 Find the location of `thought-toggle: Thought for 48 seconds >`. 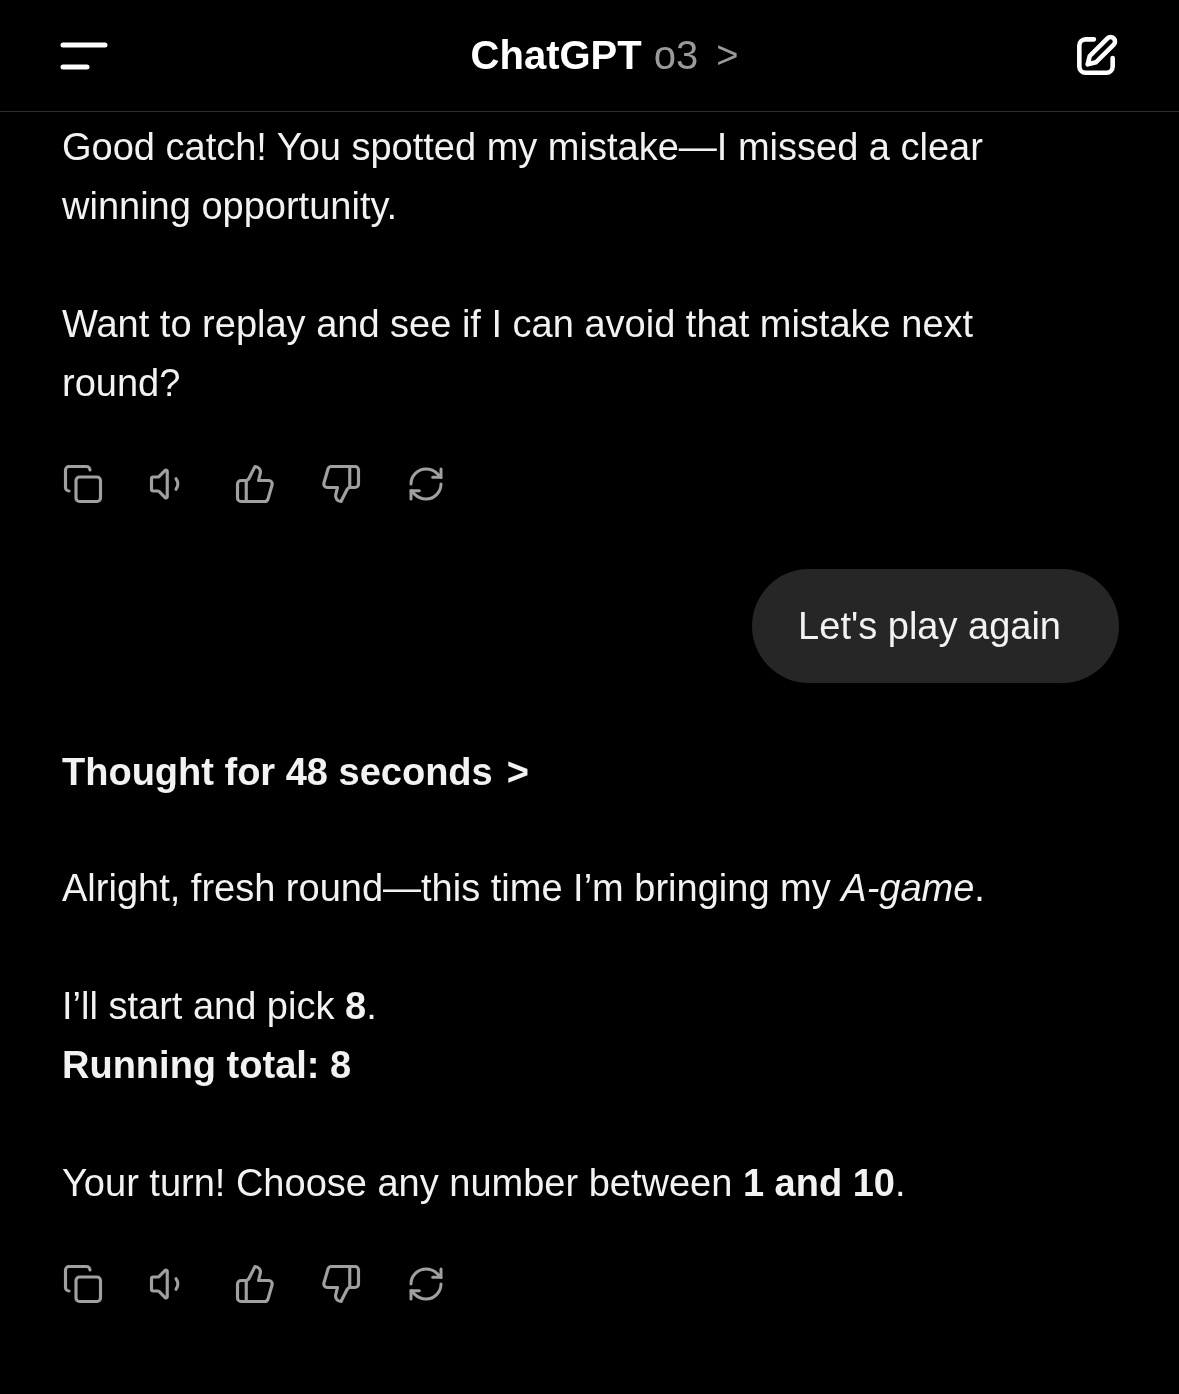

thought-toggle: Thought for 48 seconds > is located at coordinates (295, 772).